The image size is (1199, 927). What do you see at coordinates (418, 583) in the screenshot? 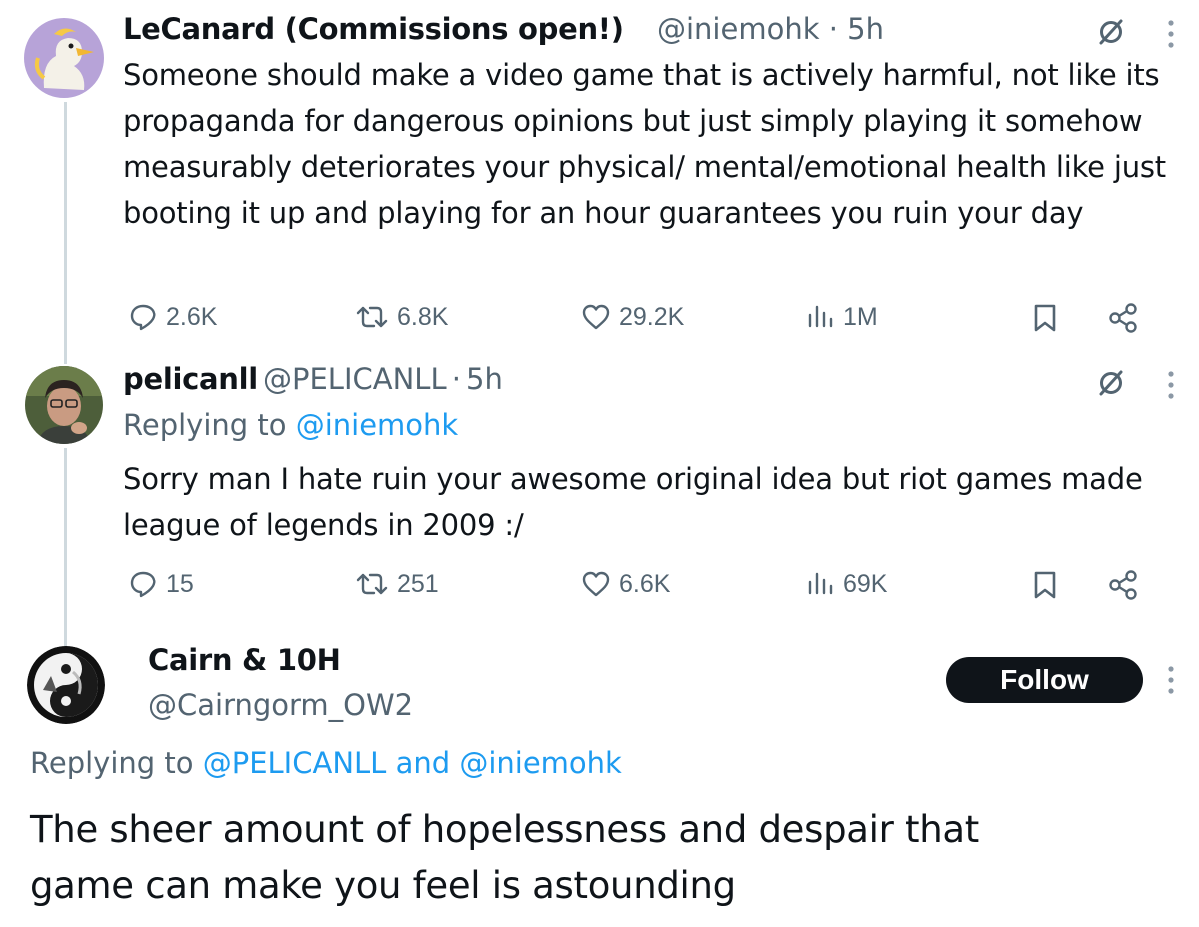
I see `repost-count: 251` at bounding box center [418, 583].